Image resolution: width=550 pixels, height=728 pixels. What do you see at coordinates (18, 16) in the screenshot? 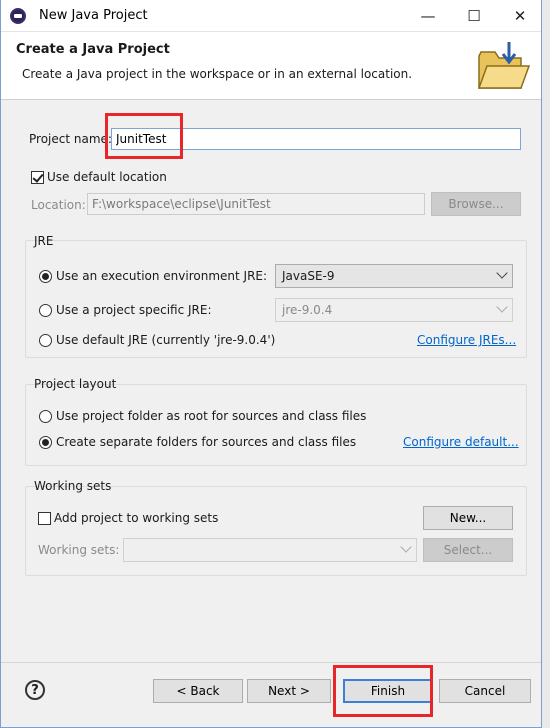
I see `eclipse-icon` at bounding box center [18, 16].